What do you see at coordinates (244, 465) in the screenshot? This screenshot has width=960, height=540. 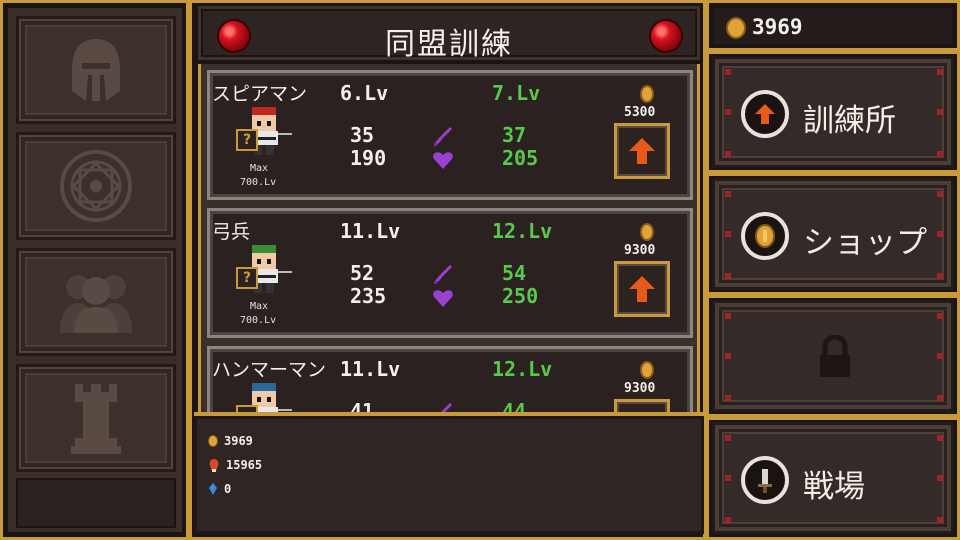 I see `resource-meat-value: 15965` at bounding box center [244, 465].